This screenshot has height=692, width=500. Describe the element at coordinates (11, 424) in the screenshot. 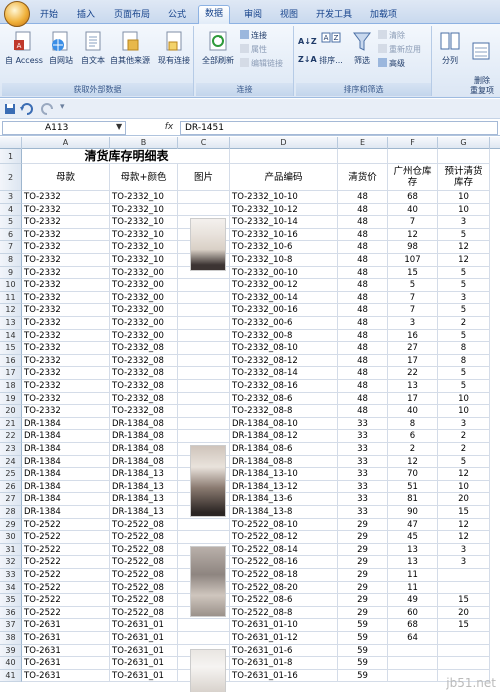

I see `row-header: 21` at that location.